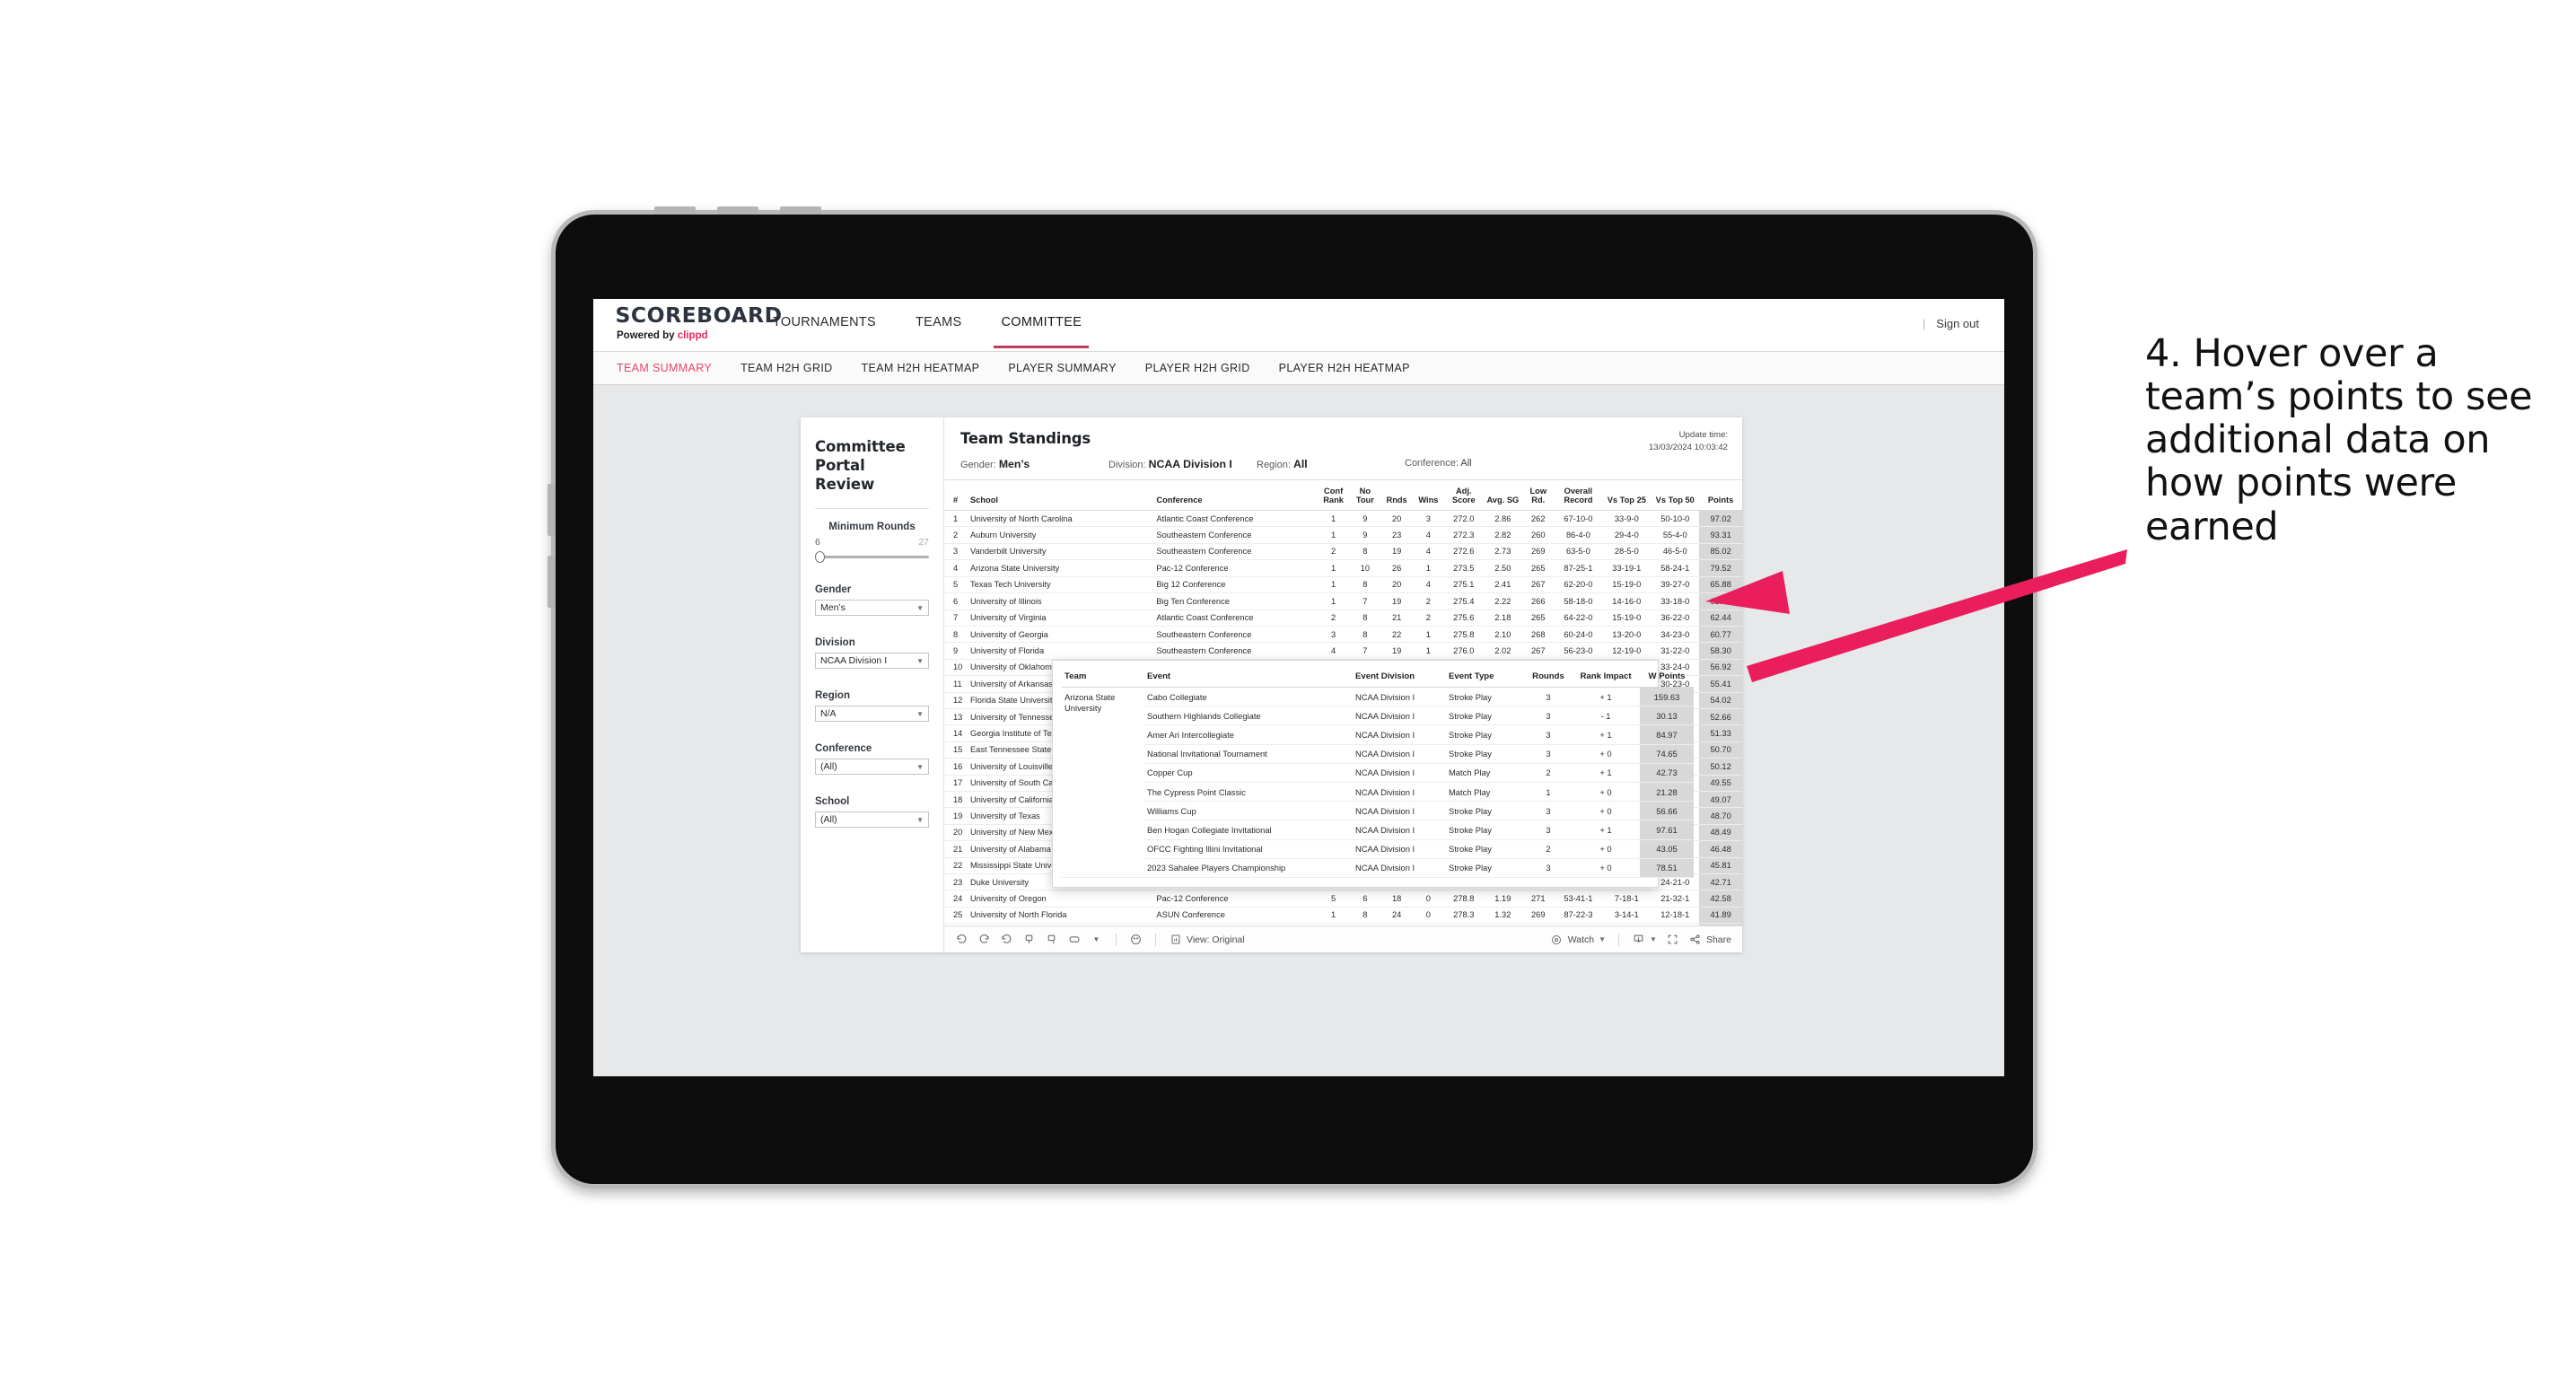 Image resolution: width=2576 pixels, height=1386 pixels. What do you see at coordinates (1578, 939) in the screenshot?
I see `watch-button: Watch ▼` at bounding box center [1578, 939].